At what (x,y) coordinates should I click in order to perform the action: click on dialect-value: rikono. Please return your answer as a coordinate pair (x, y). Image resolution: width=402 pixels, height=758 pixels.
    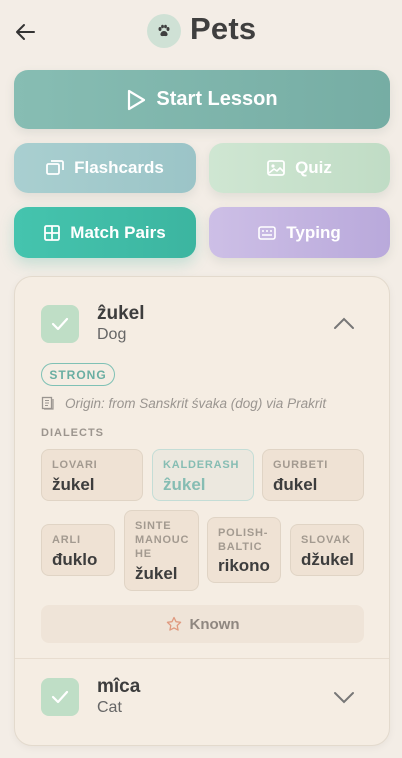
    Looking at the image, I should click on (244, 565).